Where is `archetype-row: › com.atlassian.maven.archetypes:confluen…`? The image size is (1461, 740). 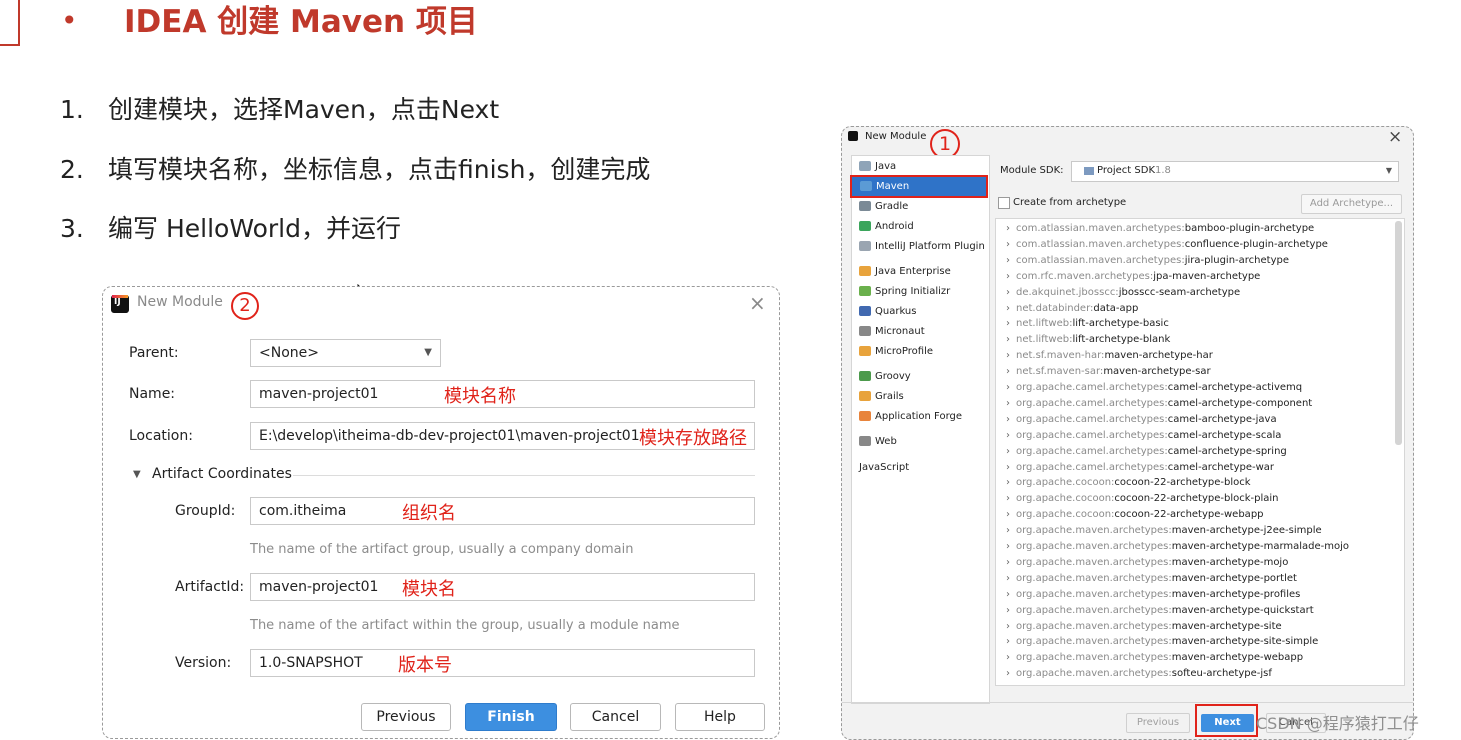 archetype-row: › com.atlassian.maven.archetypes:confluen… is located at coordinates (1164, 245).